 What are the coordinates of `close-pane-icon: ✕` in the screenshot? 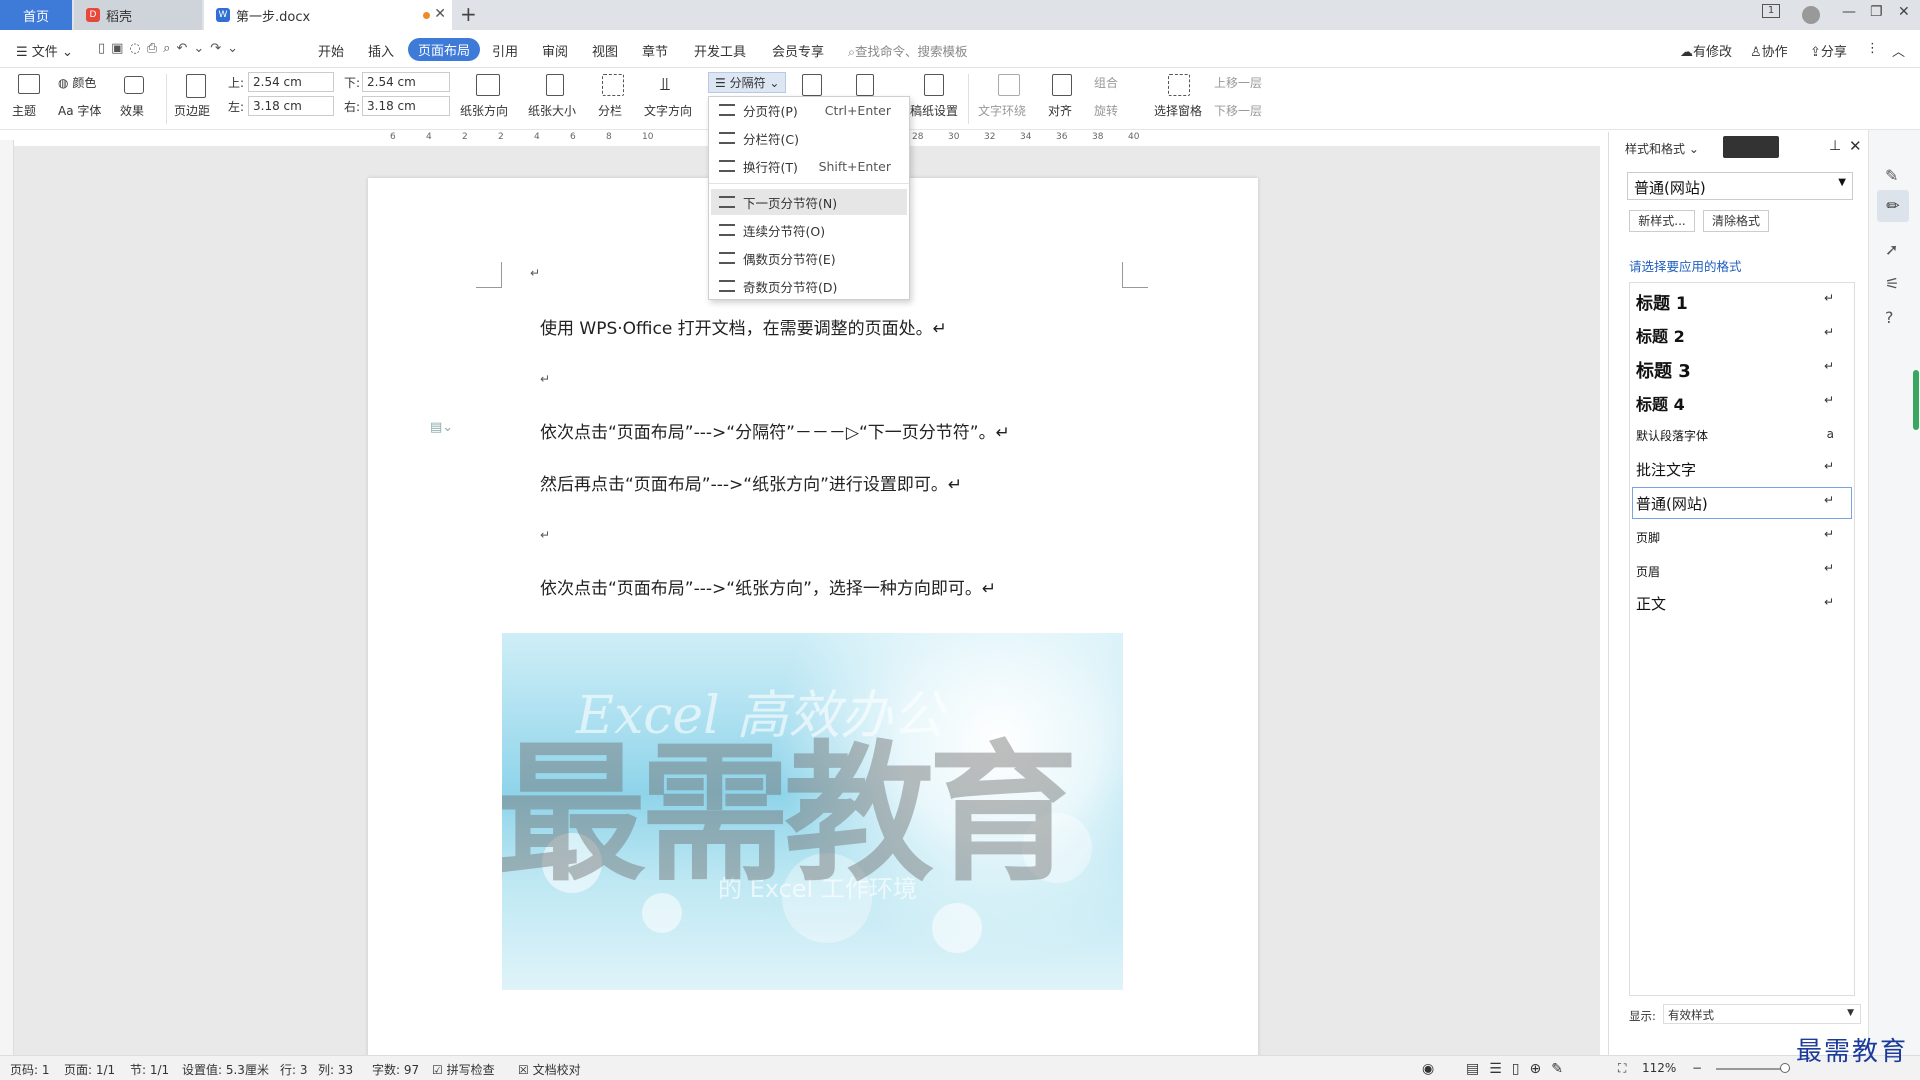 It's located at (1855, 146).